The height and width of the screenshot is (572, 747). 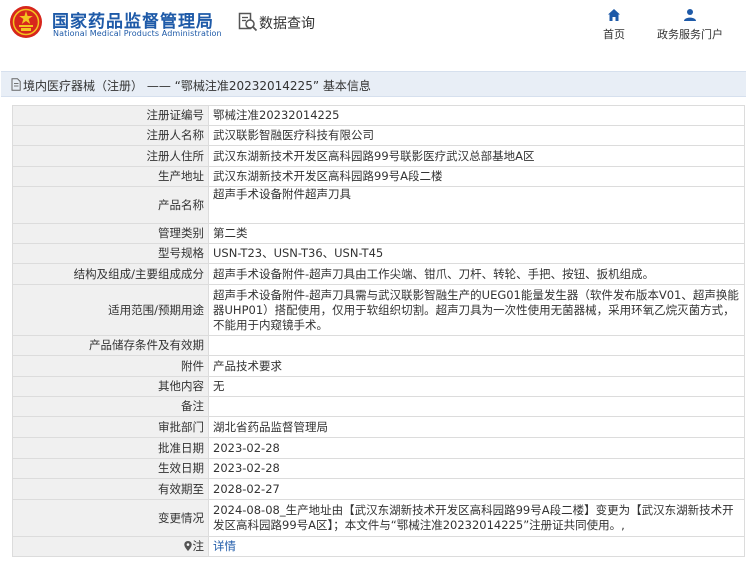 What do you see at coordinates (476, 386) in the screenshot?
I see `field-value: 无` at bounding box center [476, 386].